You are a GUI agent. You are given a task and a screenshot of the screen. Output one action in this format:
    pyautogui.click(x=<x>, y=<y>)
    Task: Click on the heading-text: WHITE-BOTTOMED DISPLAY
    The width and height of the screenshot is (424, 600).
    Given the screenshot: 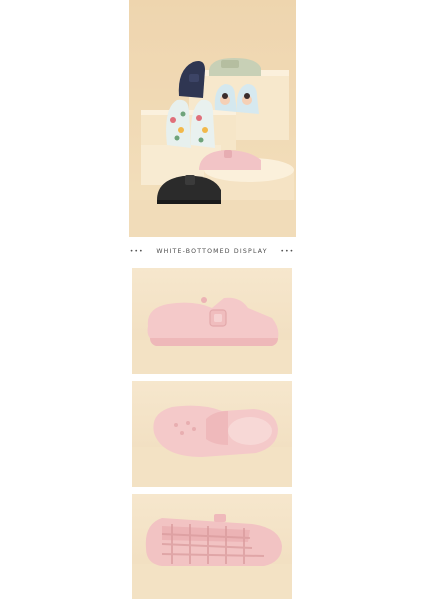 What is the action you would take?
    pyautogui.click(x=212, y=251)
    